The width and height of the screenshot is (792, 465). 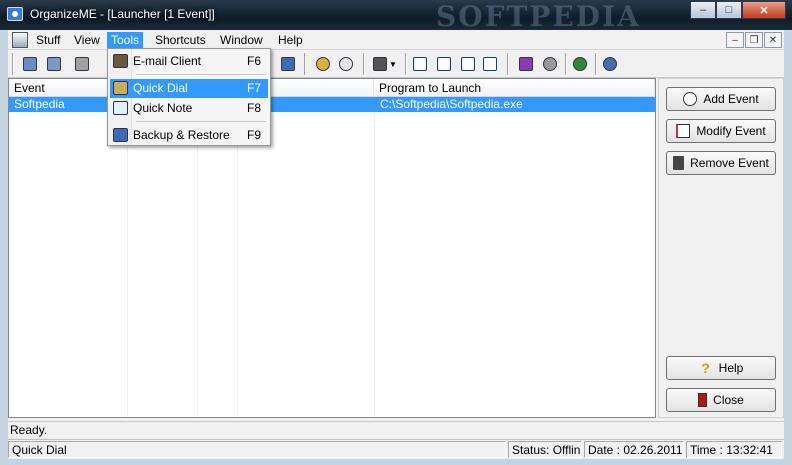 What do you see at coordinates (346, 64) in the screenshot?
I see `refresh-icon` at bounding box center [346, 64].